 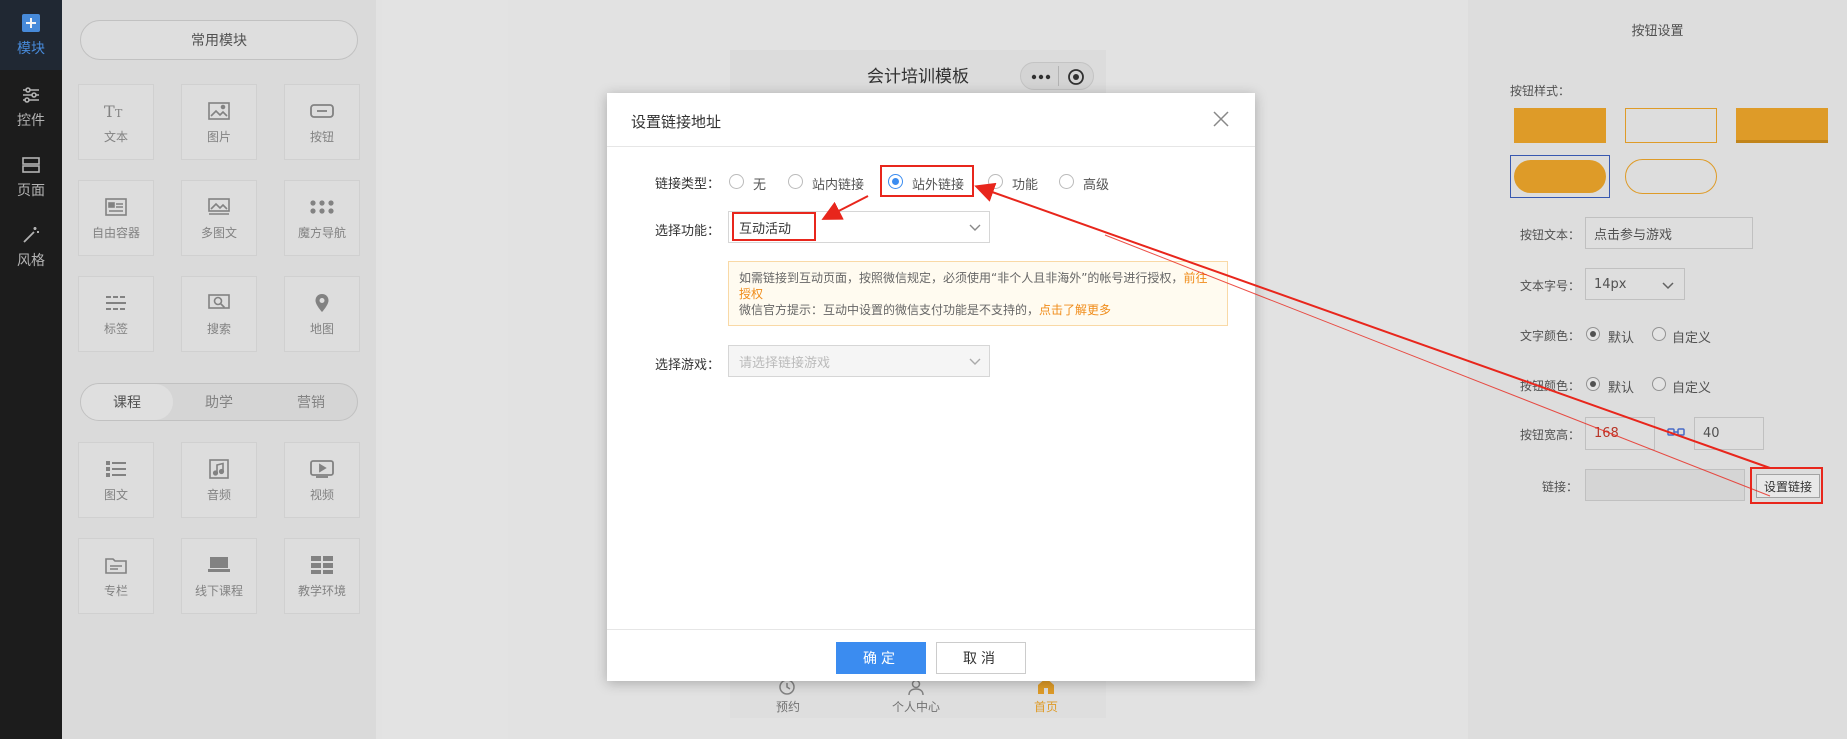 I want to click on confirm-button: 确定, so click(x=881, y=658).